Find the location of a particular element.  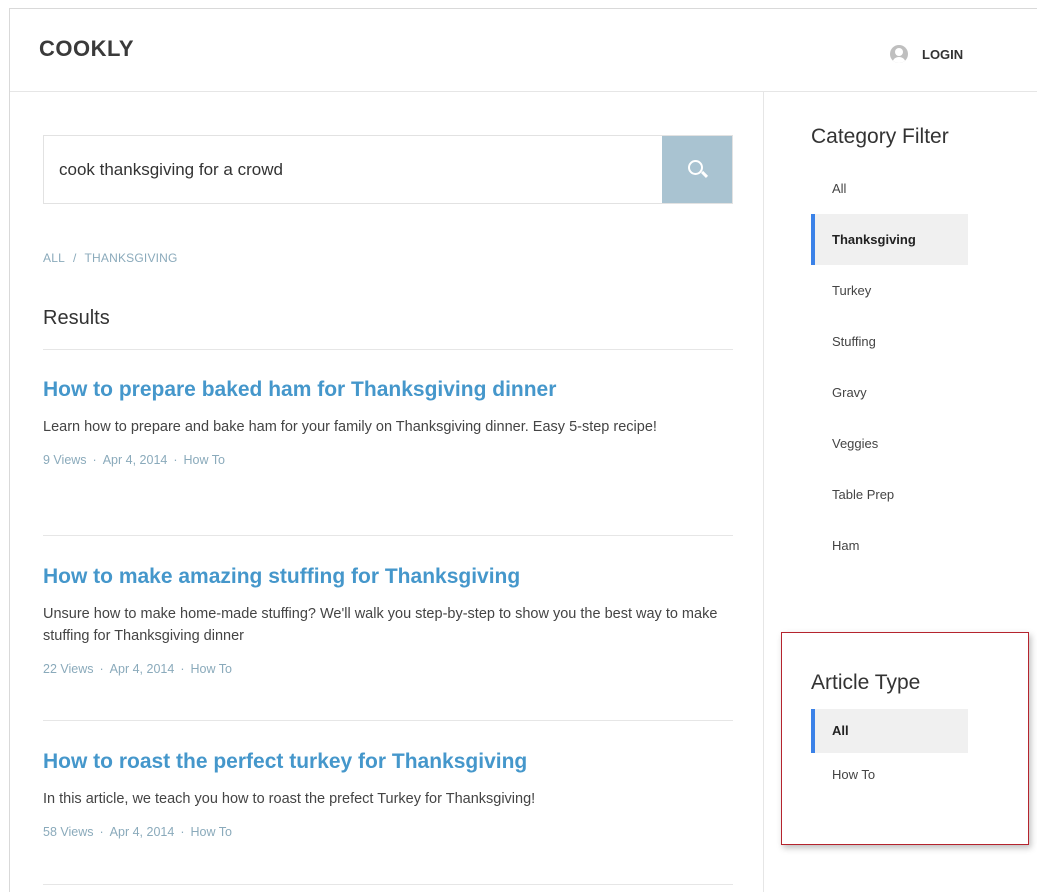

category-filter-title: Category Filter is located at coordinates (880, 136).